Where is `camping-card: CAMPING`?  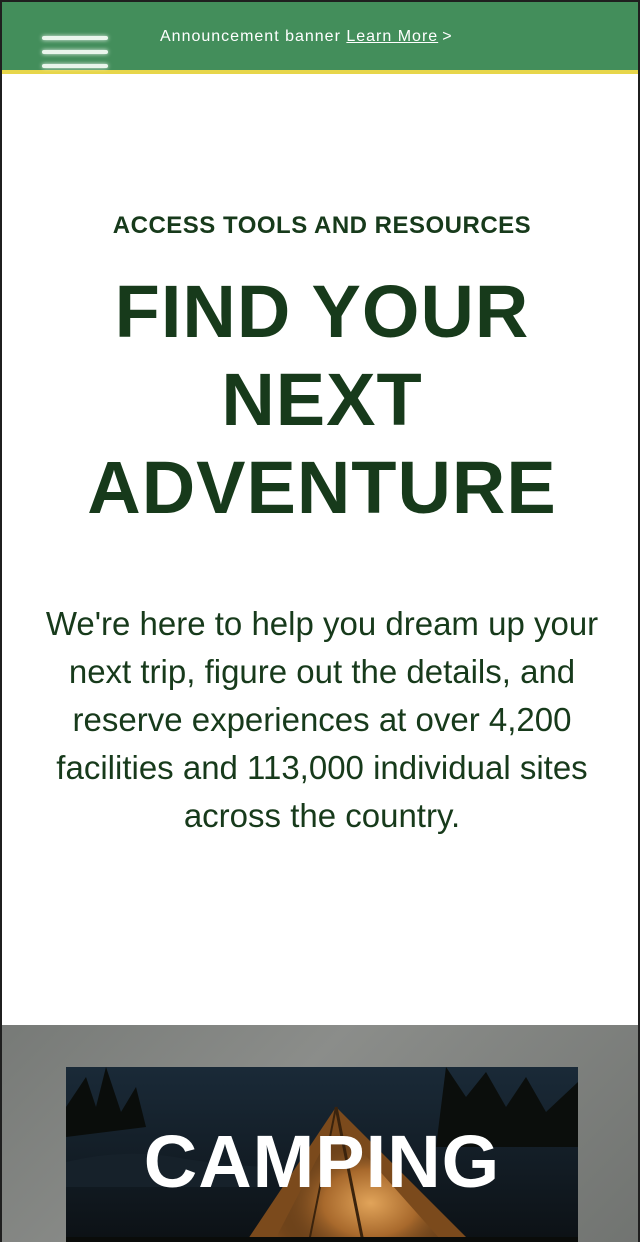
camping-card: CAMPING is located at coordinates (322, 1154).